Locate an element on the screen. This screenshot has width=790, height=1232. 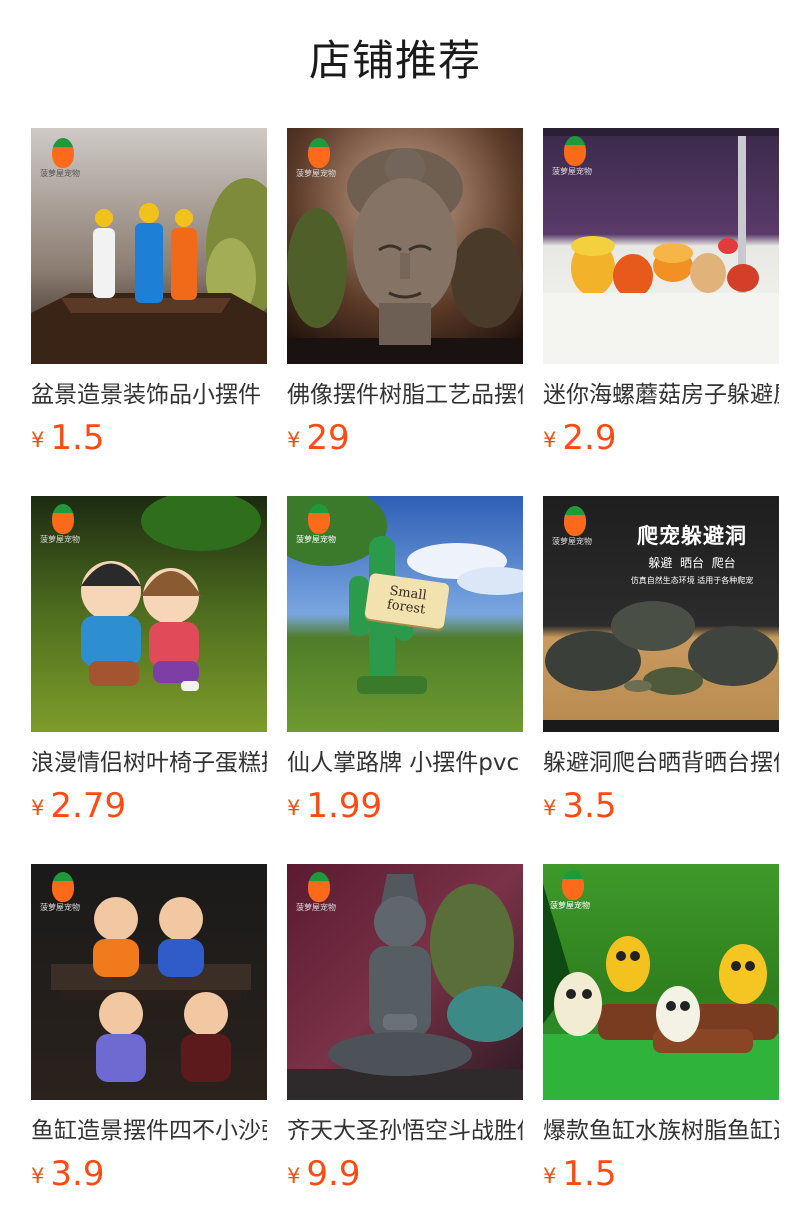
product-price: ¥29 is located at coordinates (405, 441).